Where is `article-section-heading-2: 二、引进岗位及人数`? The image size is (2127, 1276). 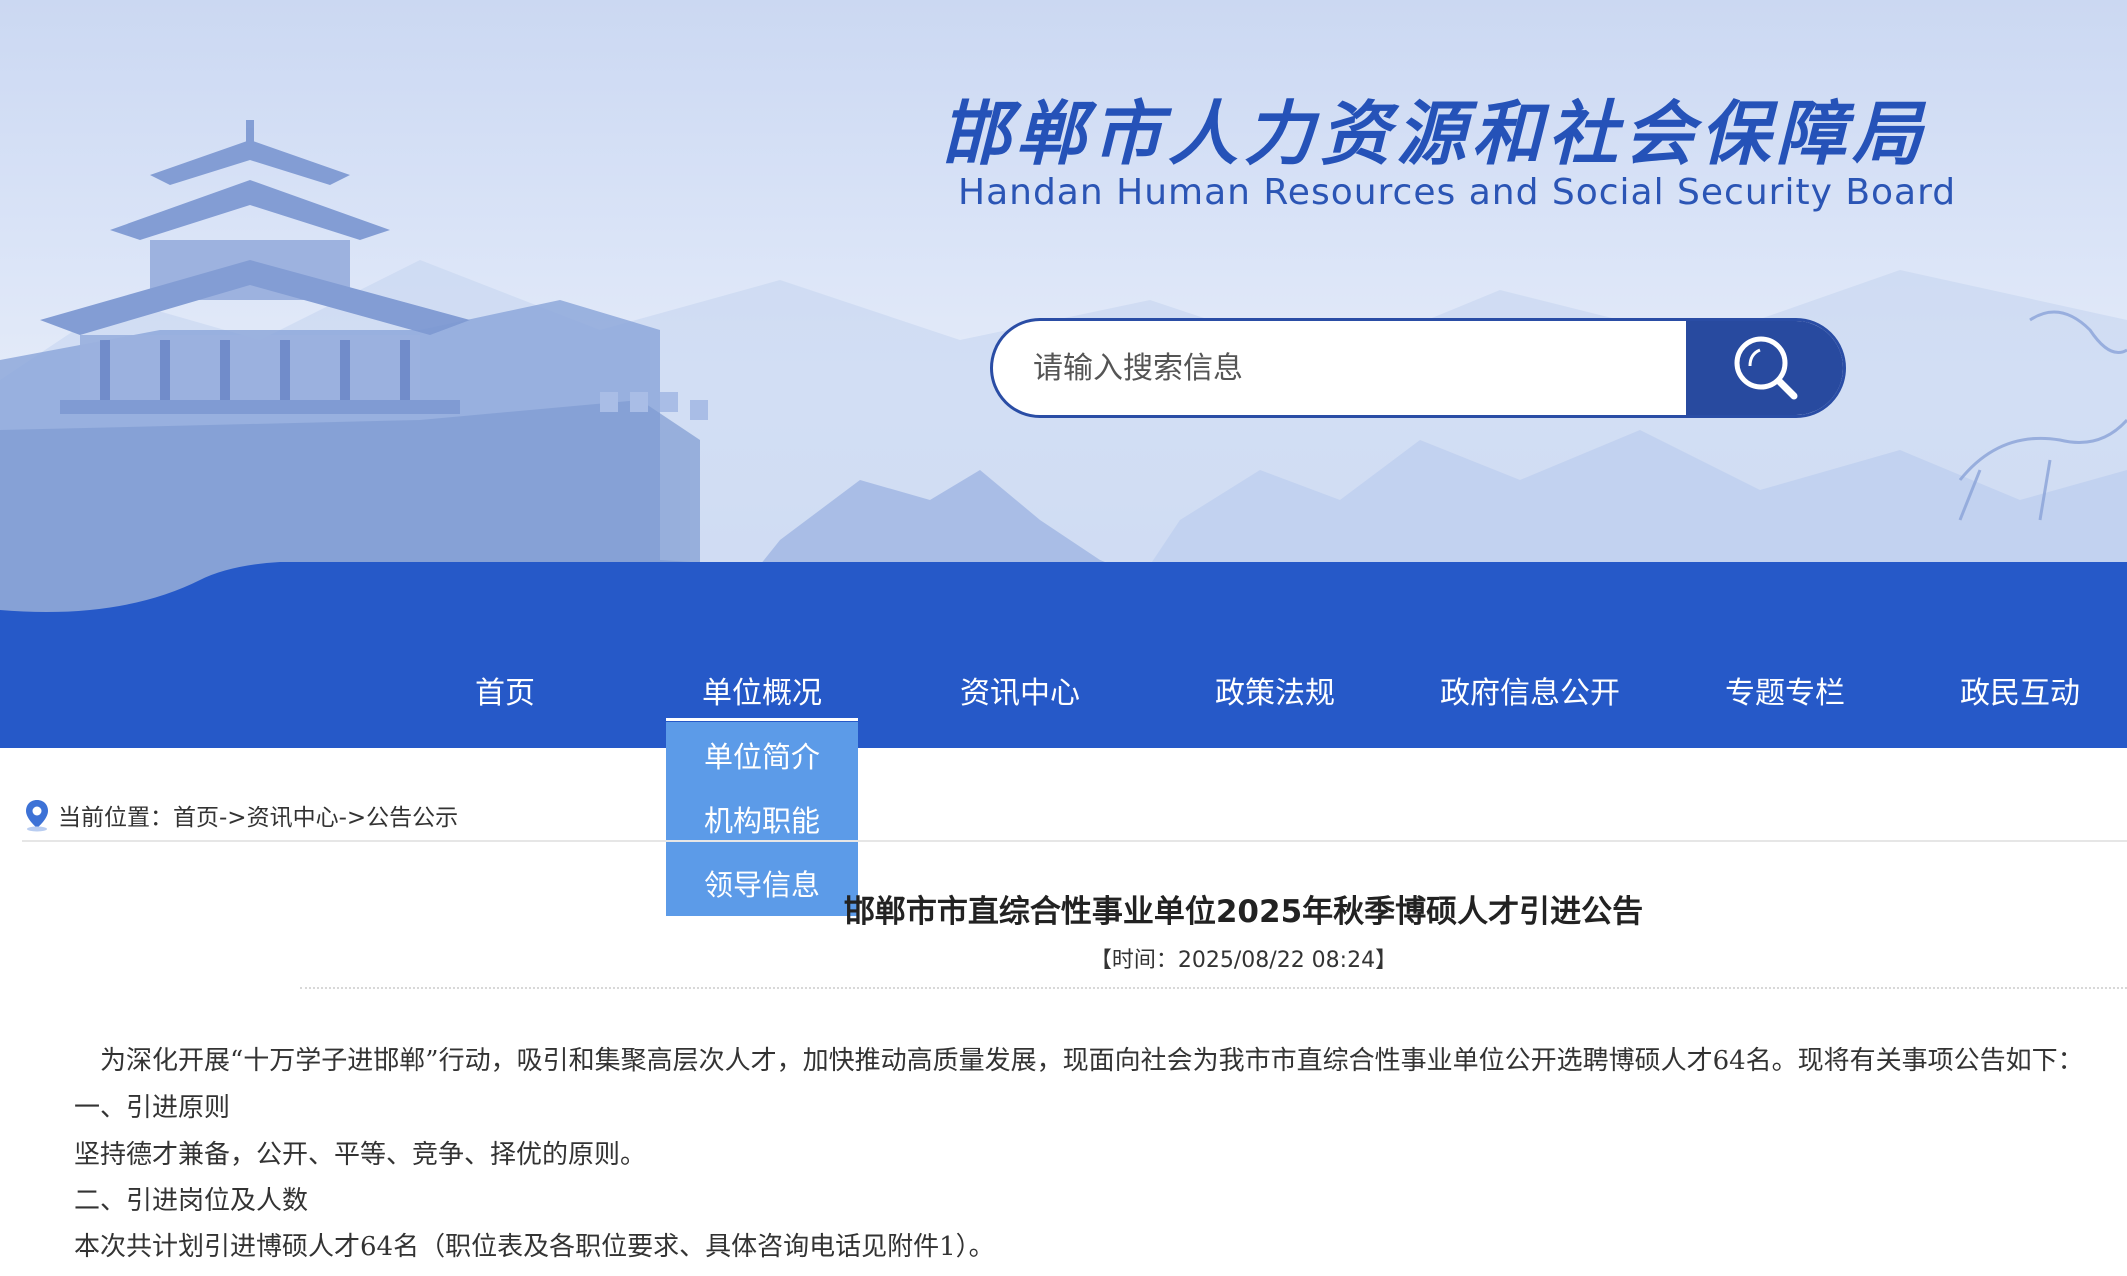
article-section-heading-2: 二、引进岗位及人数 is located at coordinates (191, 1201).